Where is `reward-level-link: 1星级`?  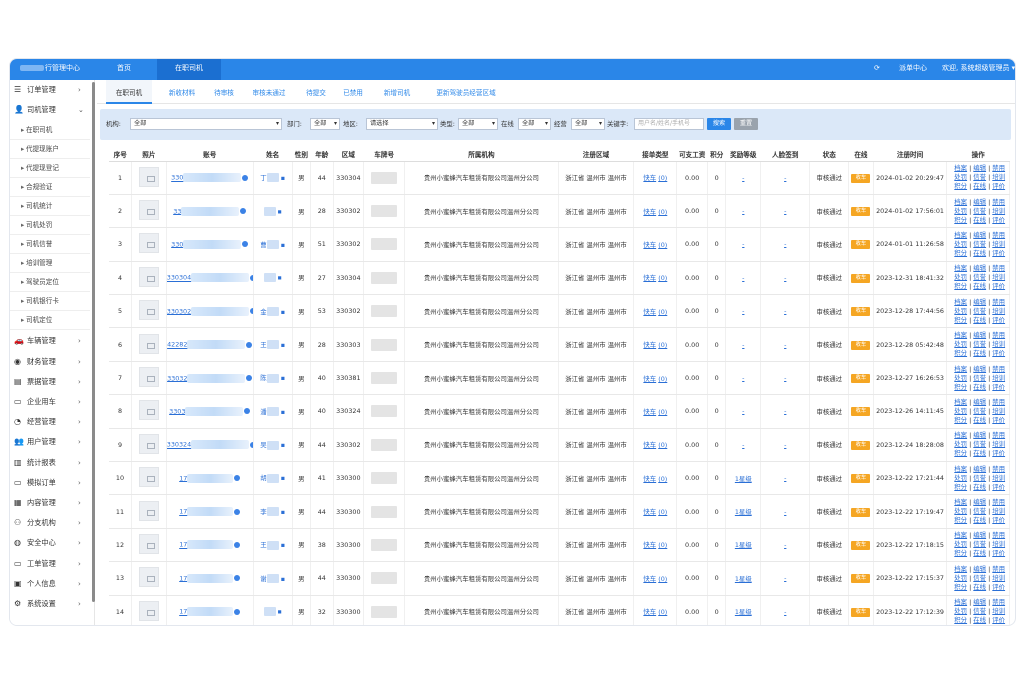 reward-level-link: 1星级 is located at coordinates (743, 579).